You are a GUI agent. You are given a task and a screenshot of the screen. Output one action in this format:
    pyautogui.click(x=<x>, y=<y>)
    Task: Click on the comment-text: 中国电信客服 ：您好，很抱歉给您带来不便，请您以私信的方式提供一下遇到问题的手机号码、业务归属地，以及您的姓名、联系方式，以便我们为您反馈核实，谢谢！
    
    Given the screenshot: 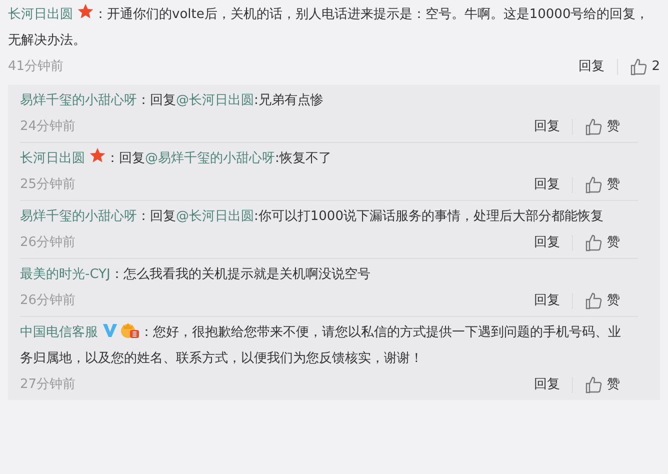 What is the action you would take?
    pyautogui.click(x=329, y=346)
    